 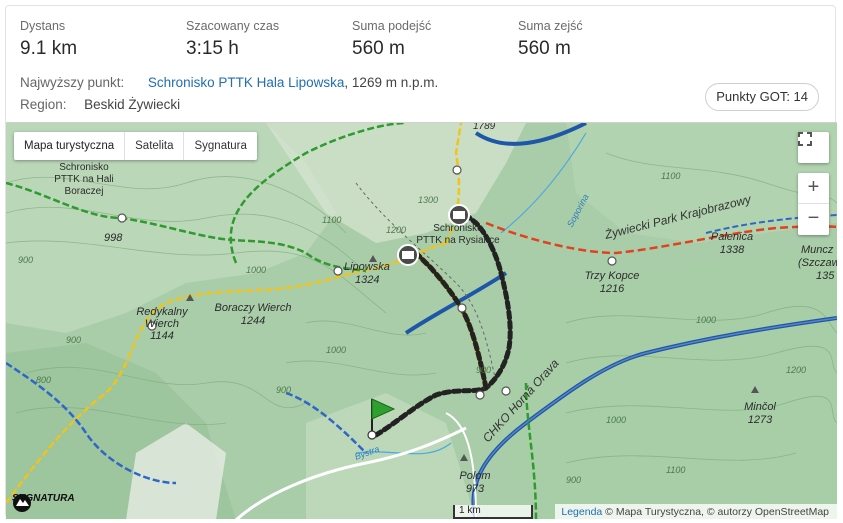 I want to click on contour-label: 800, so click(x=43, y=380).